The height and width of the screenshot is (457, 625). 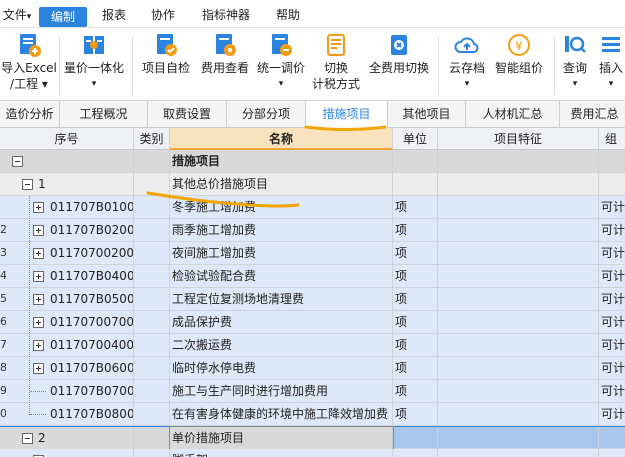 I want to click on tab-sub-items: 分部分项, so click(x=266, y=114).